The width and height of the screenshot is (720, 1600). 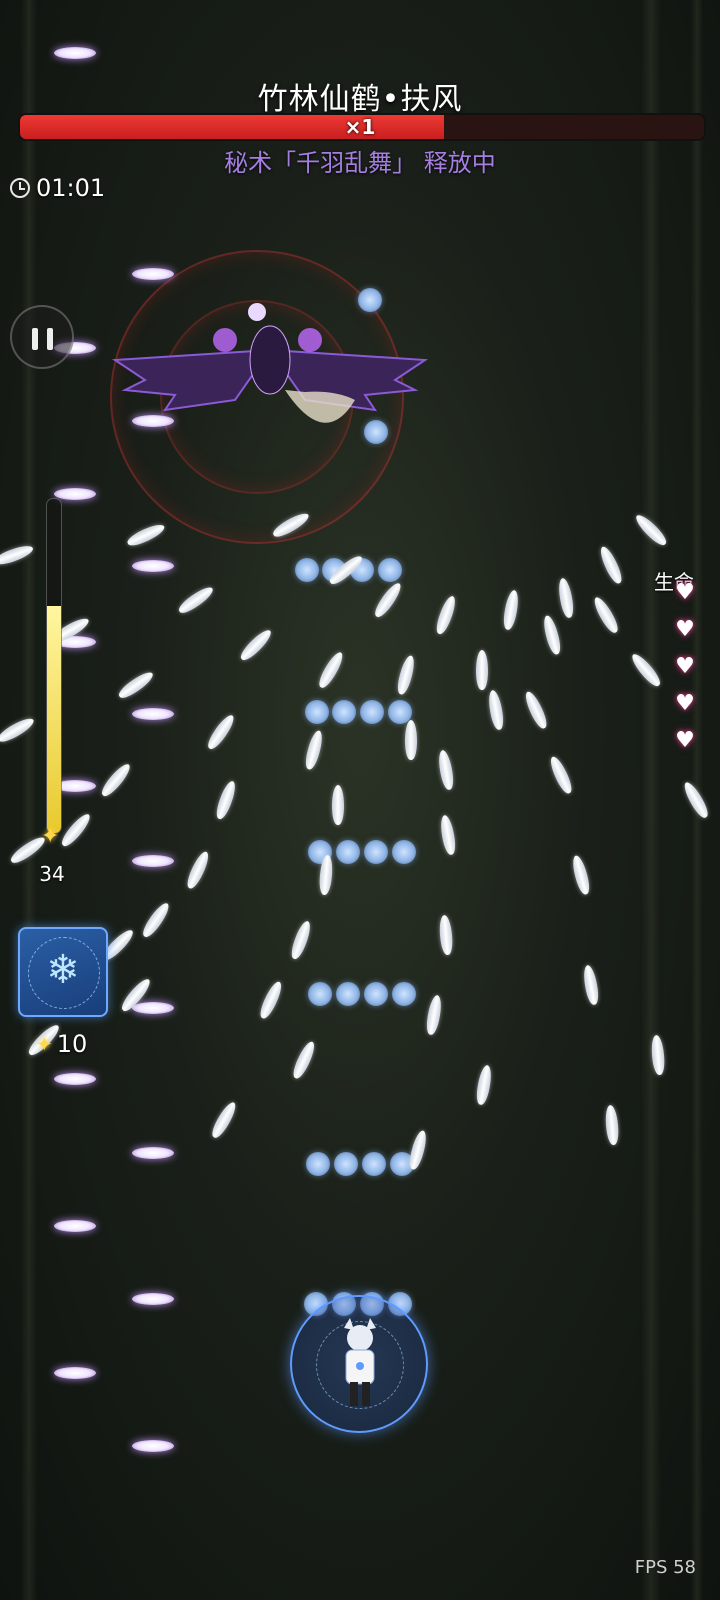 I want to click on bomb-count: ✦ 10, so click(x=61, y=1044).